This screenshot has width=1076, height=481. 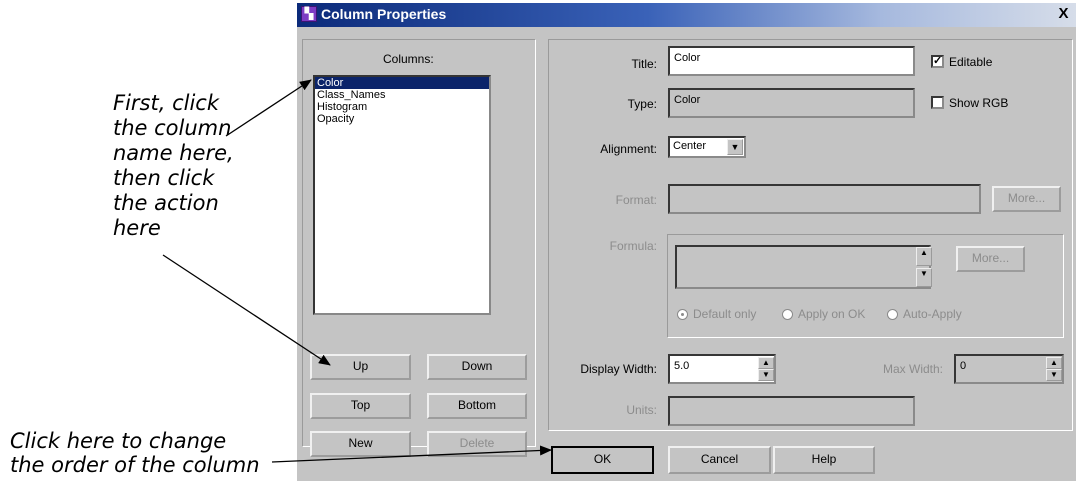 What do you see at coordinates (633, 246) in the screenshot?
I see `formula-label: Formula:` at bounding box center [633, 246].